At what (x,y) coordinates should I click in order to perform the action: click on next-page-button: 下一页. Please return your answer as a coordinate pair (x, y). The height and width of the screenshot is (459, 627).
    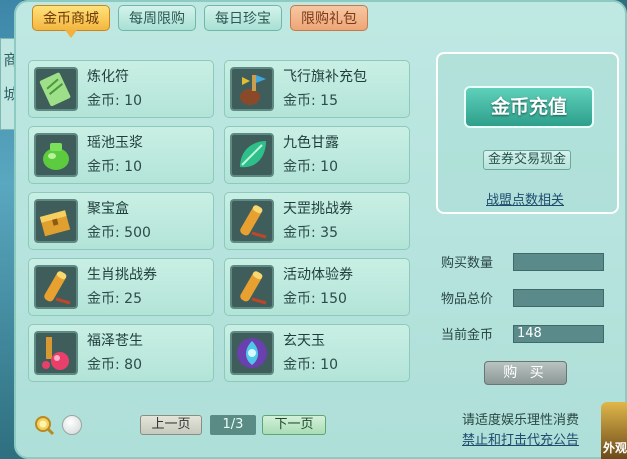
    Looking at the image, I should click on (294, 425).